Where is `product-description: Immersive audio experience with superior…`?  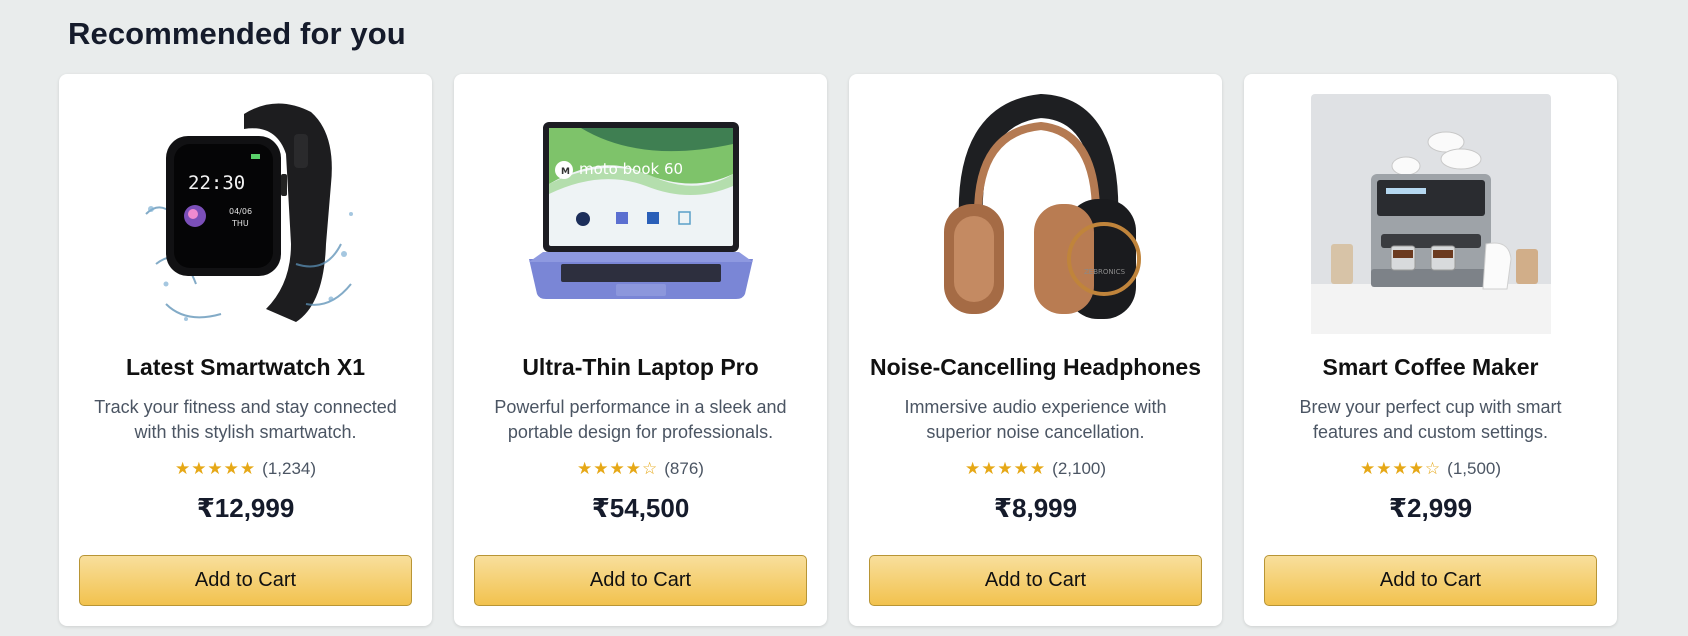
product-description: Immersive audio experience with superior… is located at coordinates (1035, 419).